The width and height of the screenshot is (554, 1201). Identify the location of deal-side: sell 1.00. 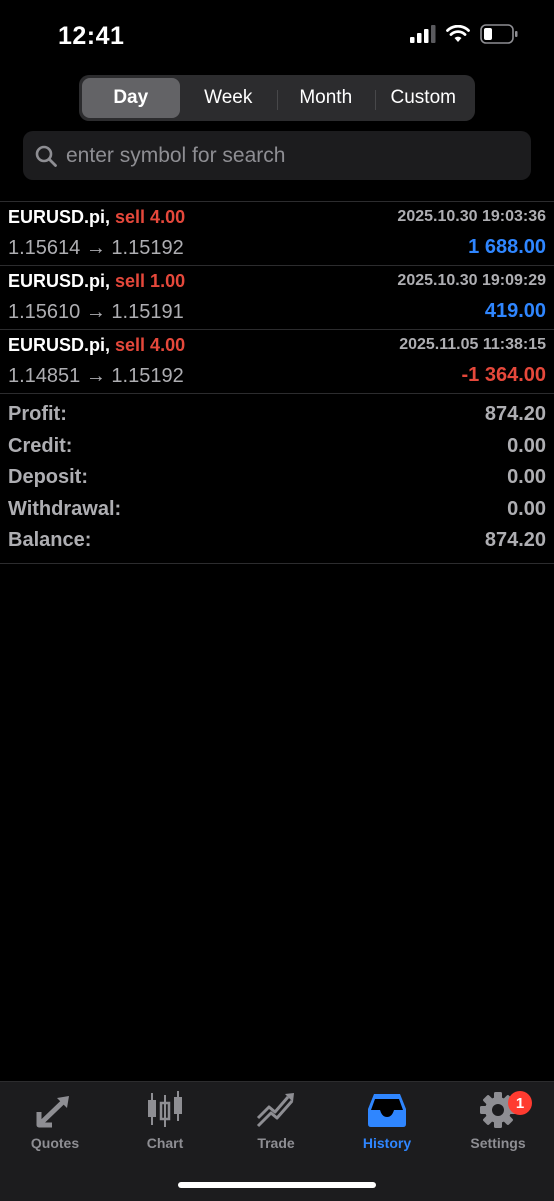
(150, 281).